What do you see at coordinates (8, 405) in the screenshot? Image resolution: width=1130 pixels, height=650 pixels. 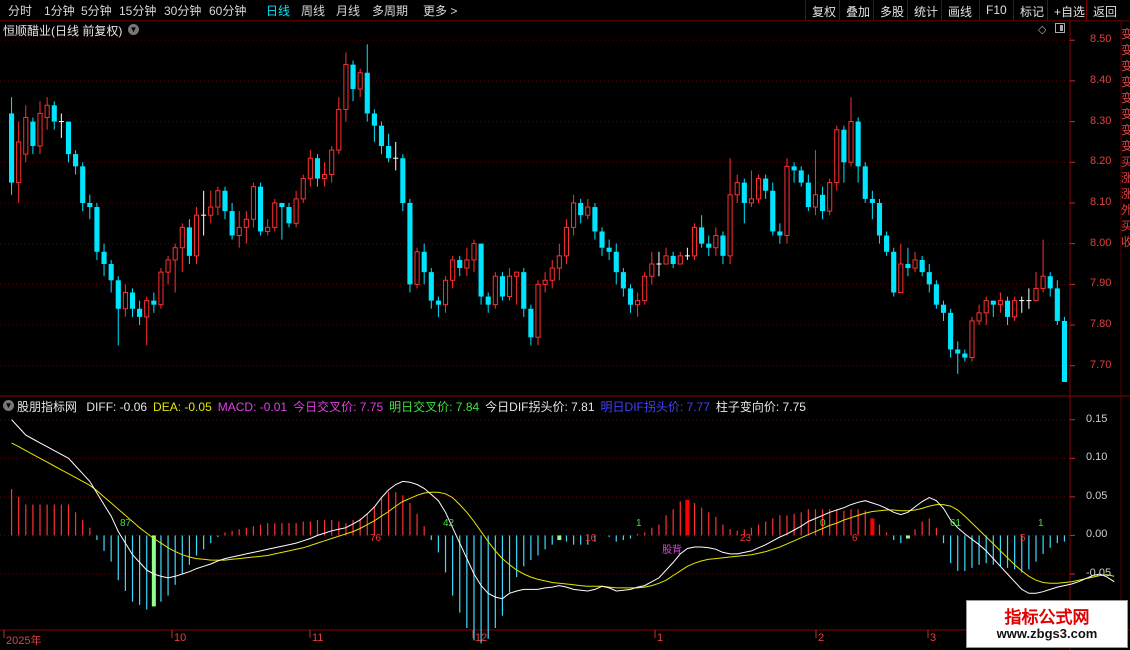 I see `indicator-menu-icon: ▼` at bounding box center [8, 405].